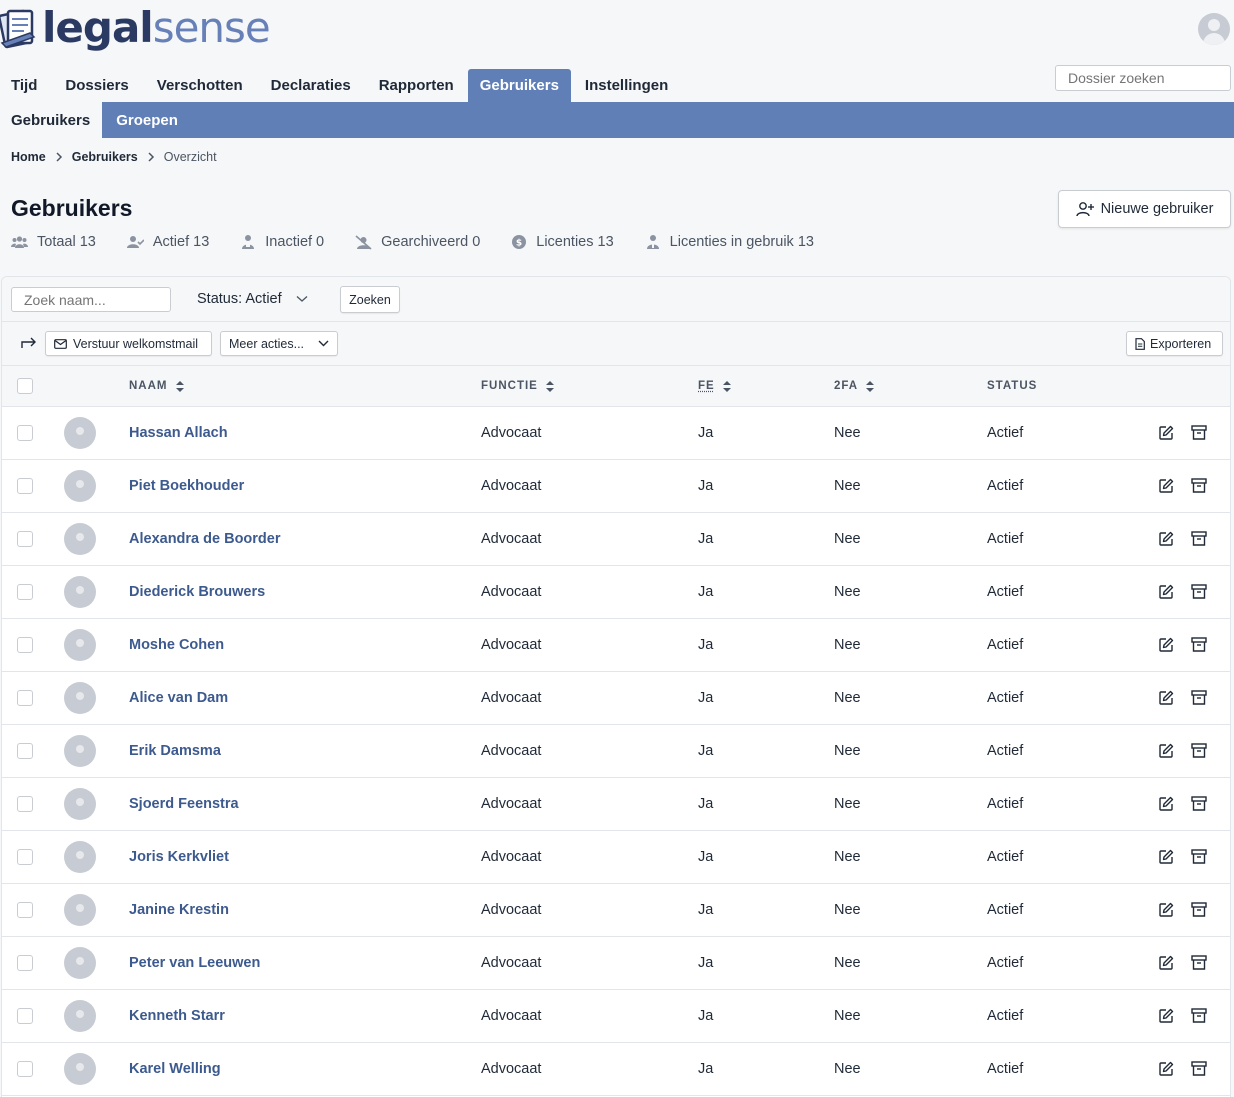 Image resolution: width=1234 pixels, height=1097 pixels. What do you see at coordinates (156, 386) in the screenshot?
I see `column-naam: NAAM` at bounding box center [156, 386].